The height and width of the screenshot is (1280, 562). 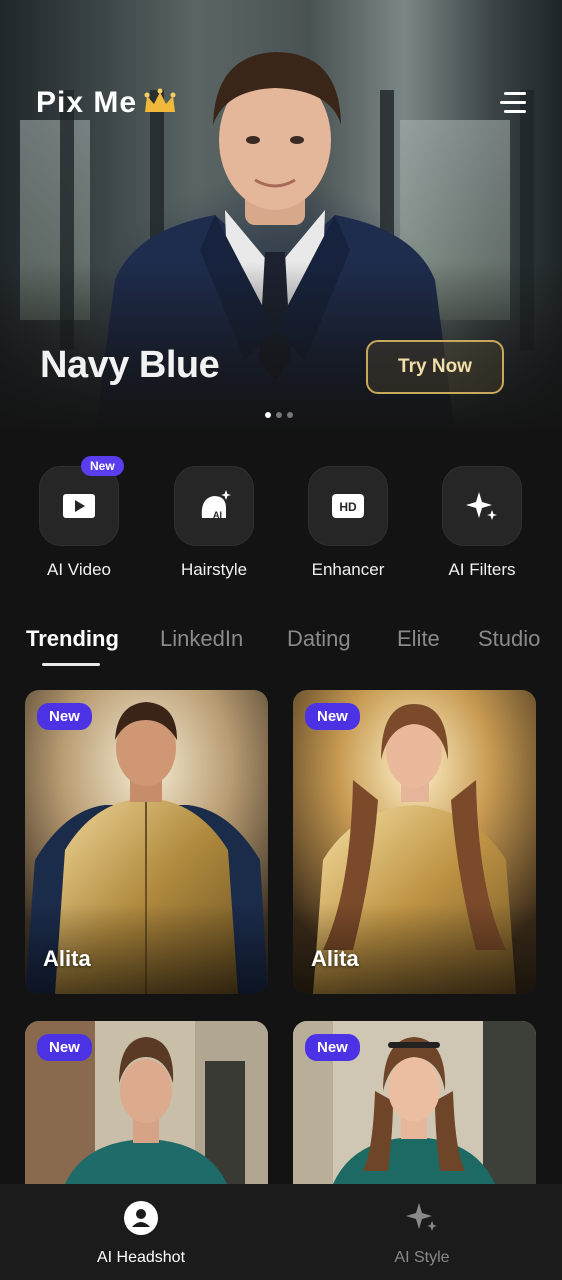 What do you see at coordinates (79, 506) in the screenshot?
I see `play-icon` at bounding box center [79, 506].